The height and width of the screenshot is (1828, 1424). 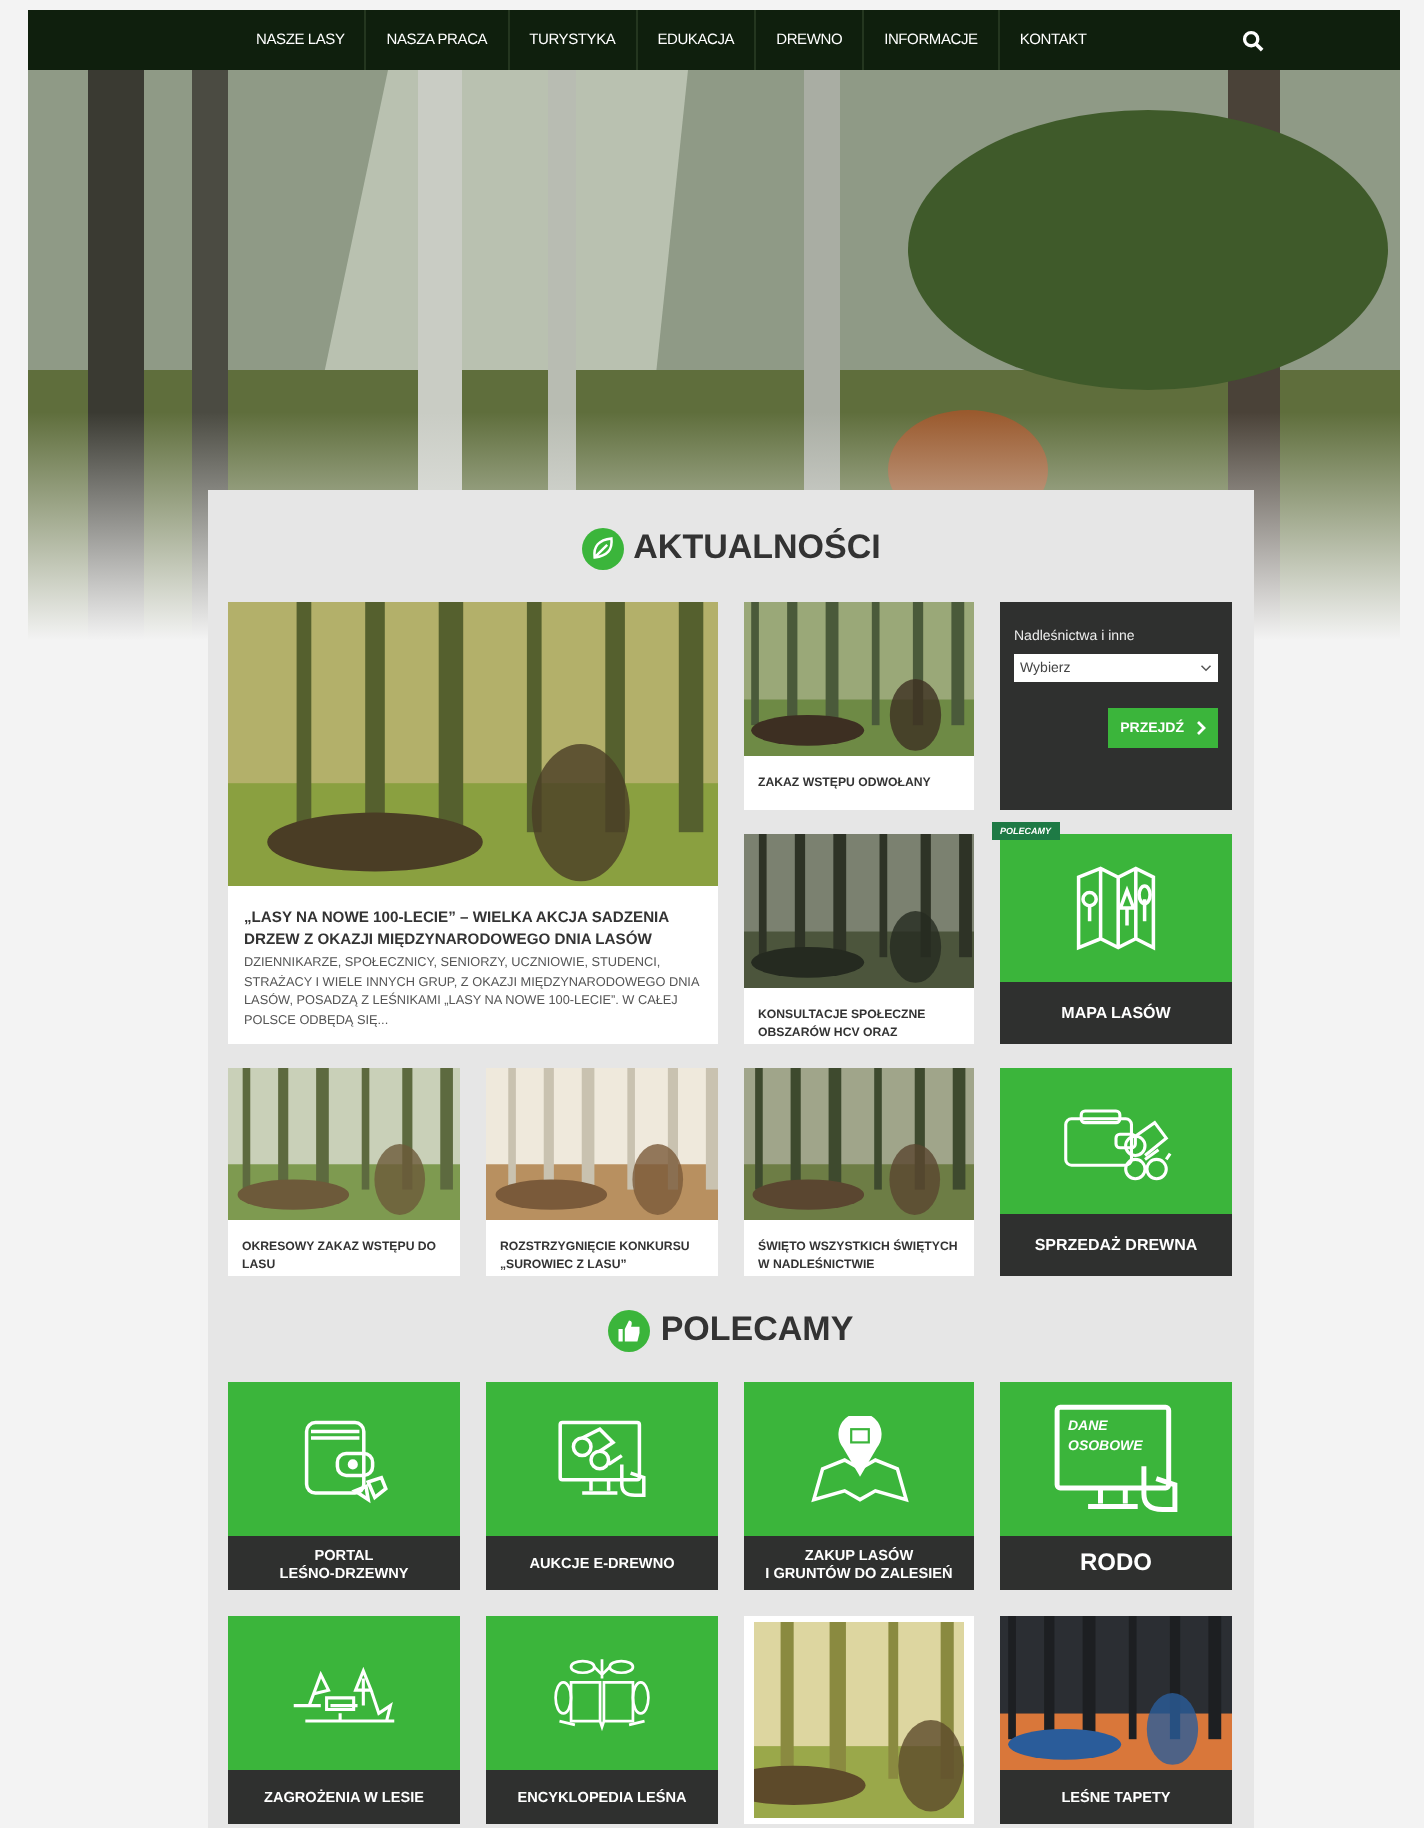 What do you see at coordinates (1116, 1245) in the screenshot?
I see `tile-label: SPRZEDAŻ DREWNA` at bounding box center [1116, 1245].